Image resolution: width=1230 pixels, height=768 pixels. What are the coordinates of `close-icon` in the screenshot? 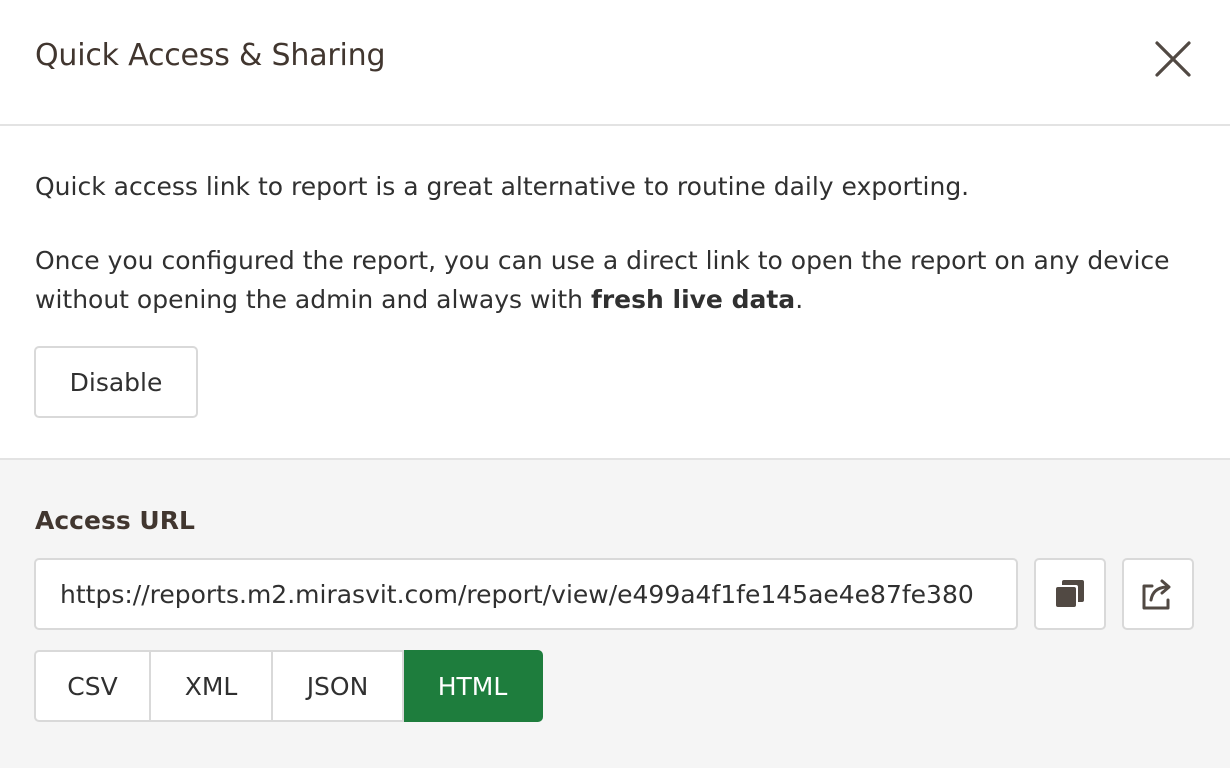 It's located at (1173, 59).